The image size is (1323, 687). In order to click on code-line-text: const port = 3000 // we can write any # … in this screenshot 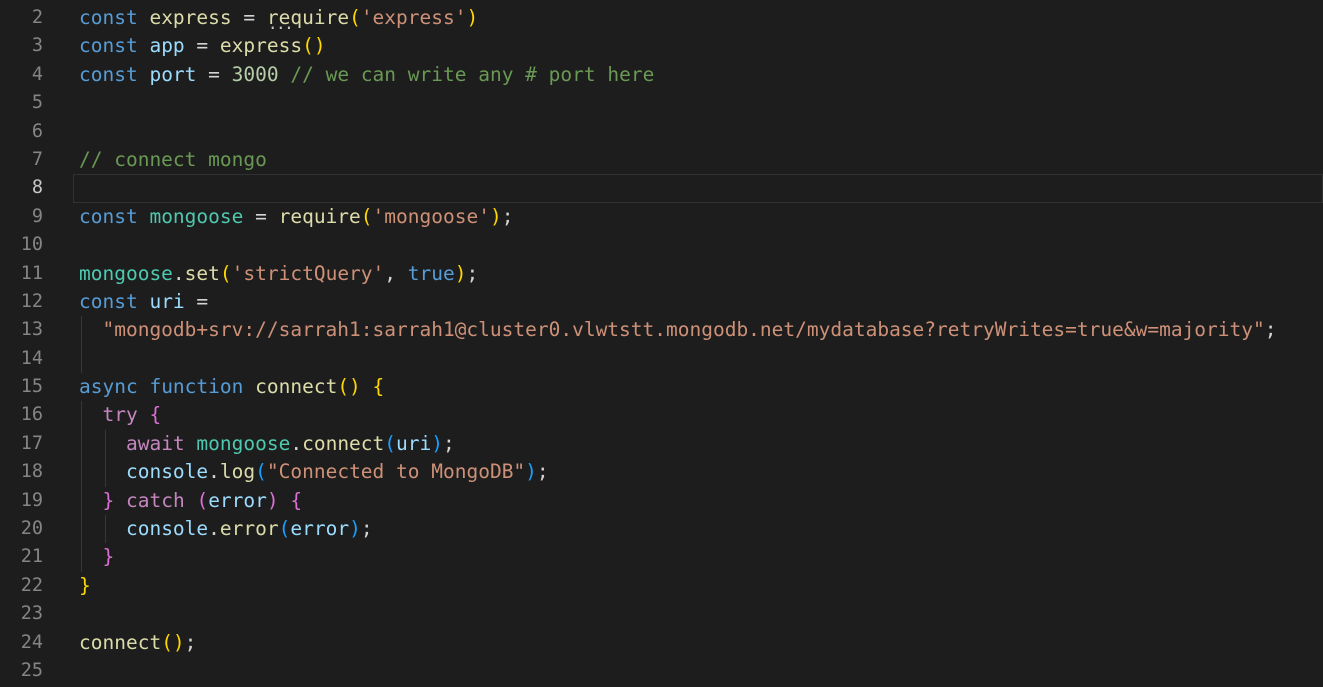, I will do `click(701, 75)`.